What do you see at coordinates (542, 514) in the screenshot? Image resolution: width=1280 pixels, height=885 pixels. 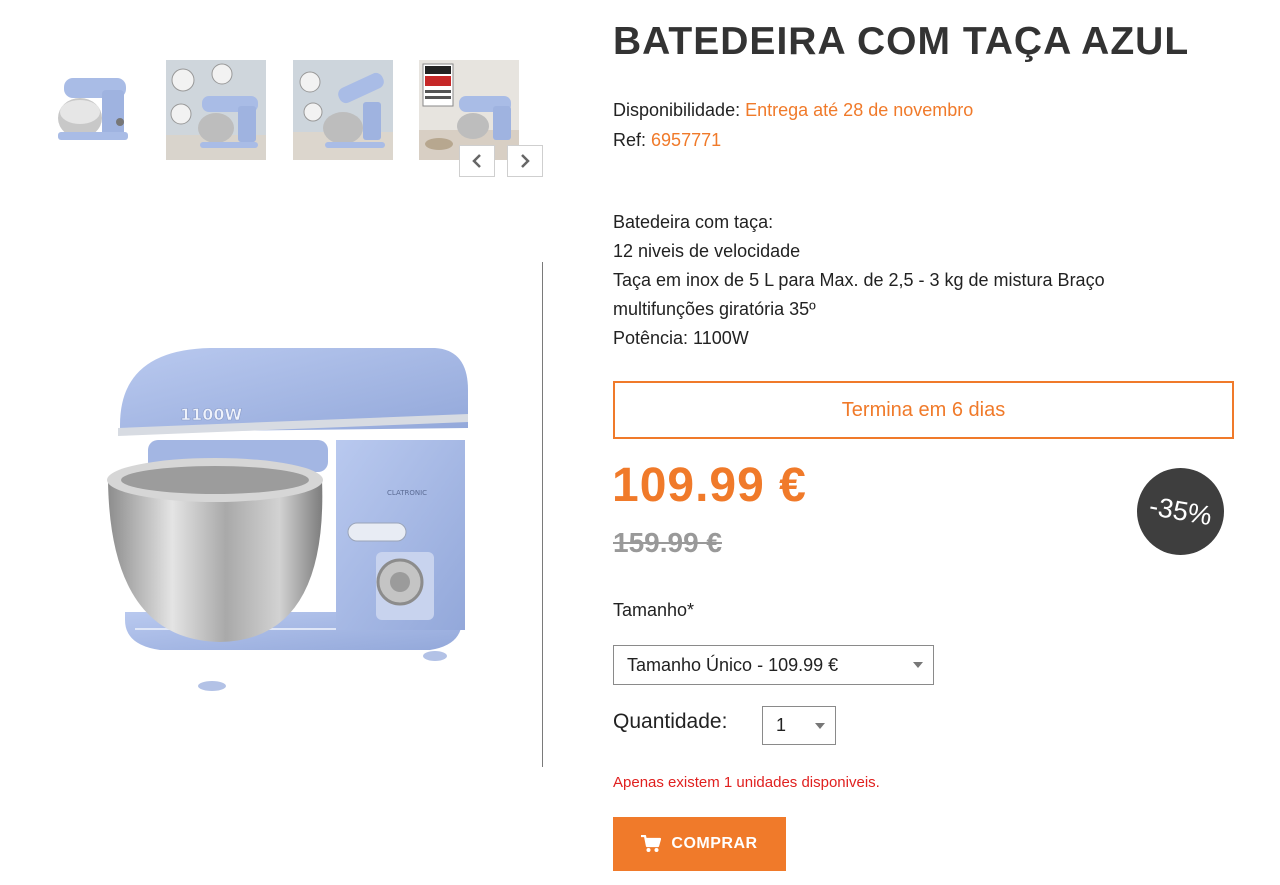 I see `gallery-divider` at bounding box center [542, 514].